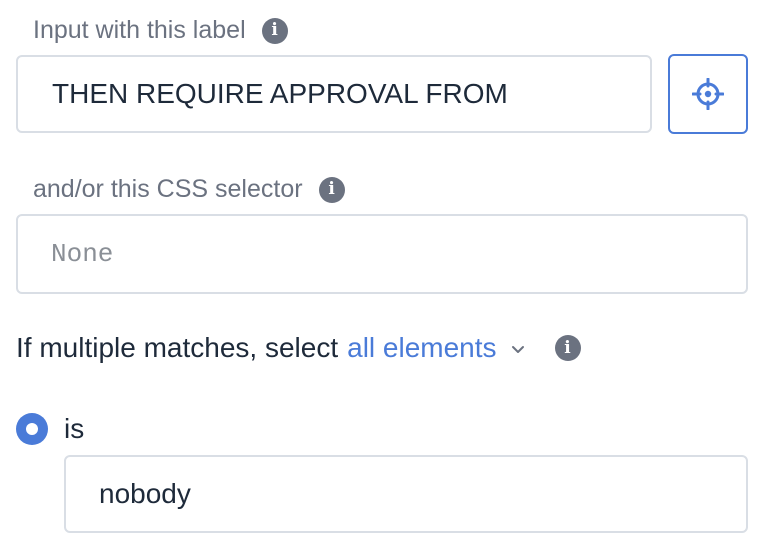 This screenshot has height=548, width=768. What do you see at coordinates (382, 254) in the screenshot?
I see `css-selector-input: None` at bounding box center [382, 254].